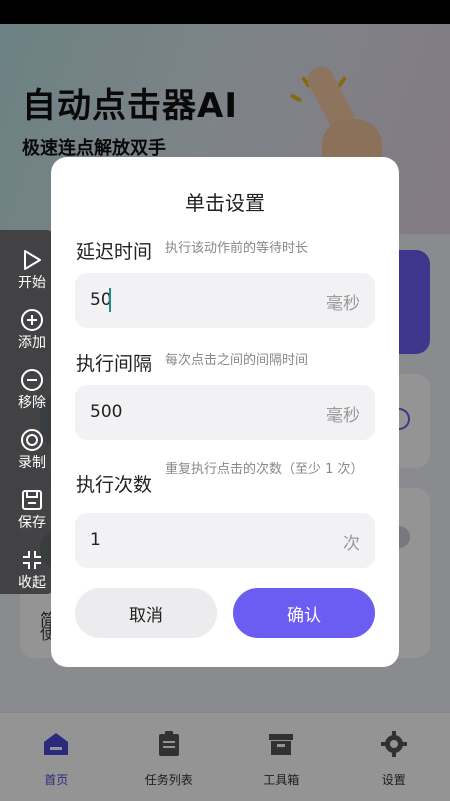 Image resolution: width=450 pixels, height=801 pixels. What do you see at coordinates (32, 440) in the screenshot?
I see `record-icon` at bounding box center [32, 440].